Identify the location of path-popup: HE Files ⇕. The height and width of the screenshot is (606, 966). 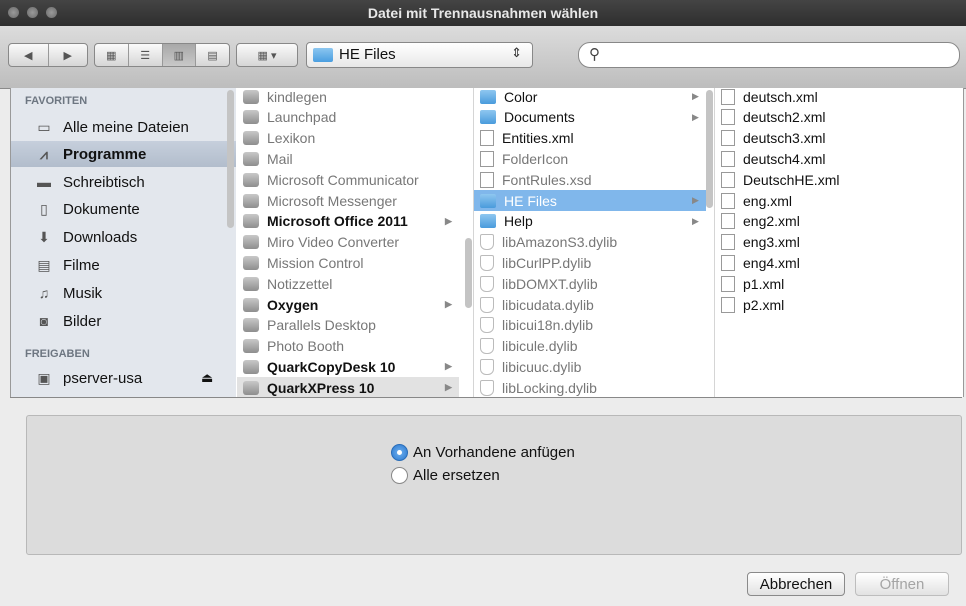
(419, 55).